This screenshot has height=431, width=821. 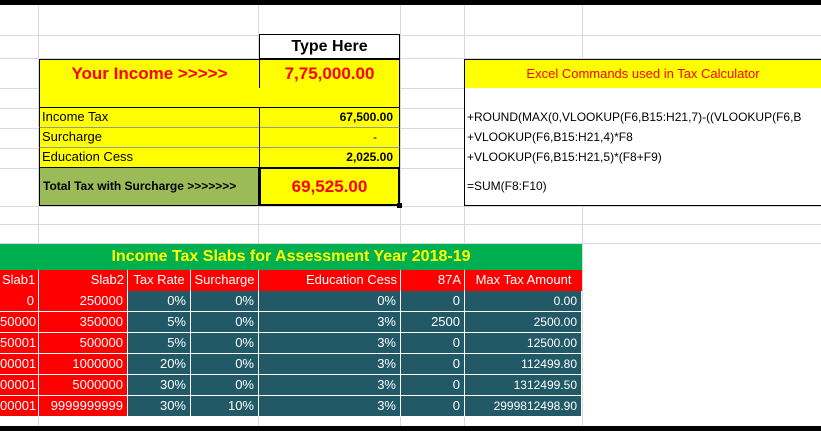 I want to click on type-here-header: Type Here, so click(x=329, y=46).